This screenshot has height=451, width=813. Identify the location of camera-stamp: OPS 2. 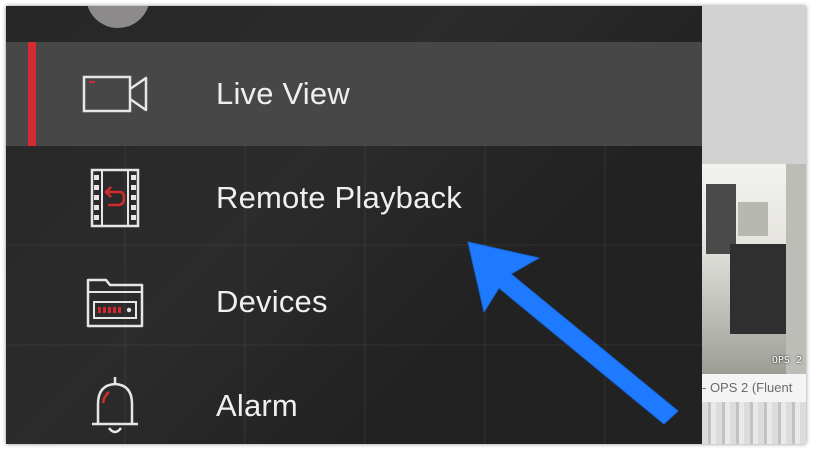
(786, 360).